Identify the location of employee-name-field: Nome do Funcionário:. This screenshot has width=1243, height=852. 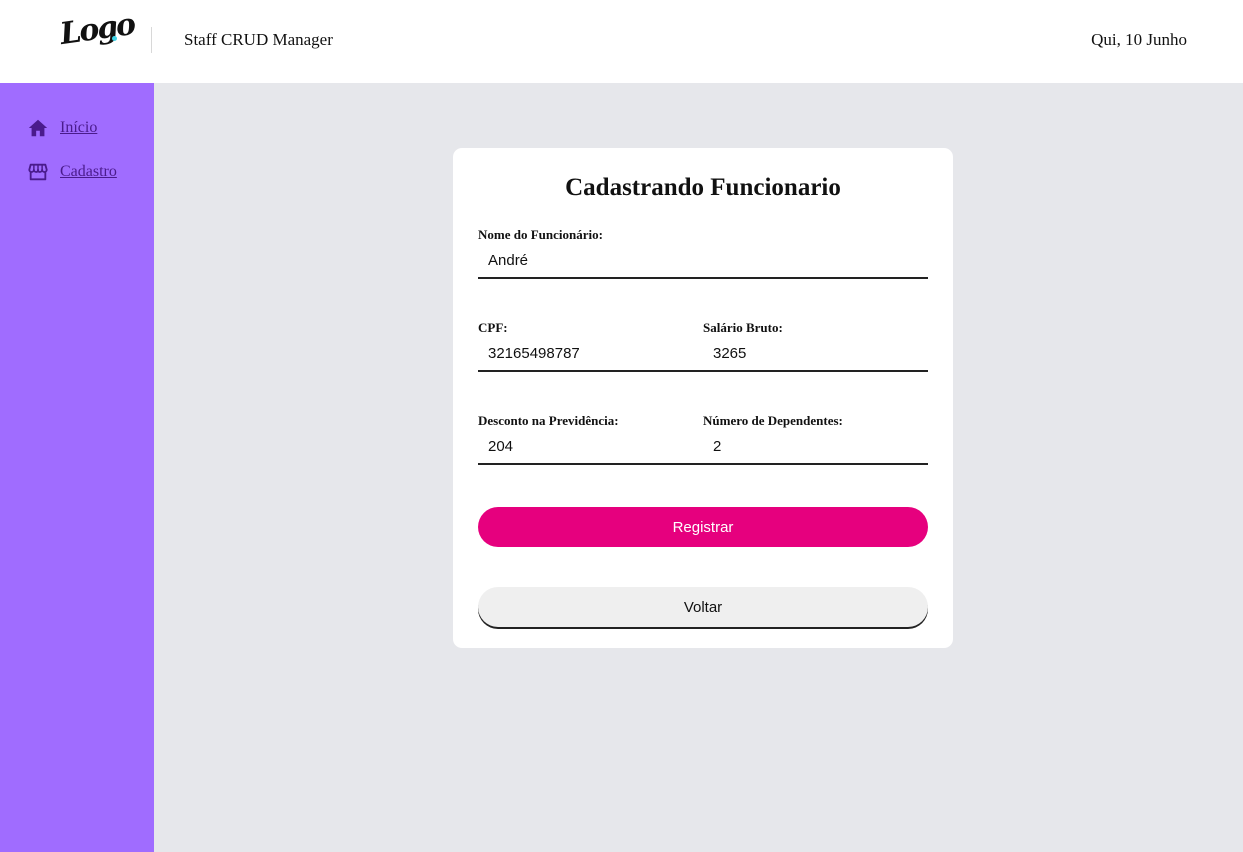
(703, 254).